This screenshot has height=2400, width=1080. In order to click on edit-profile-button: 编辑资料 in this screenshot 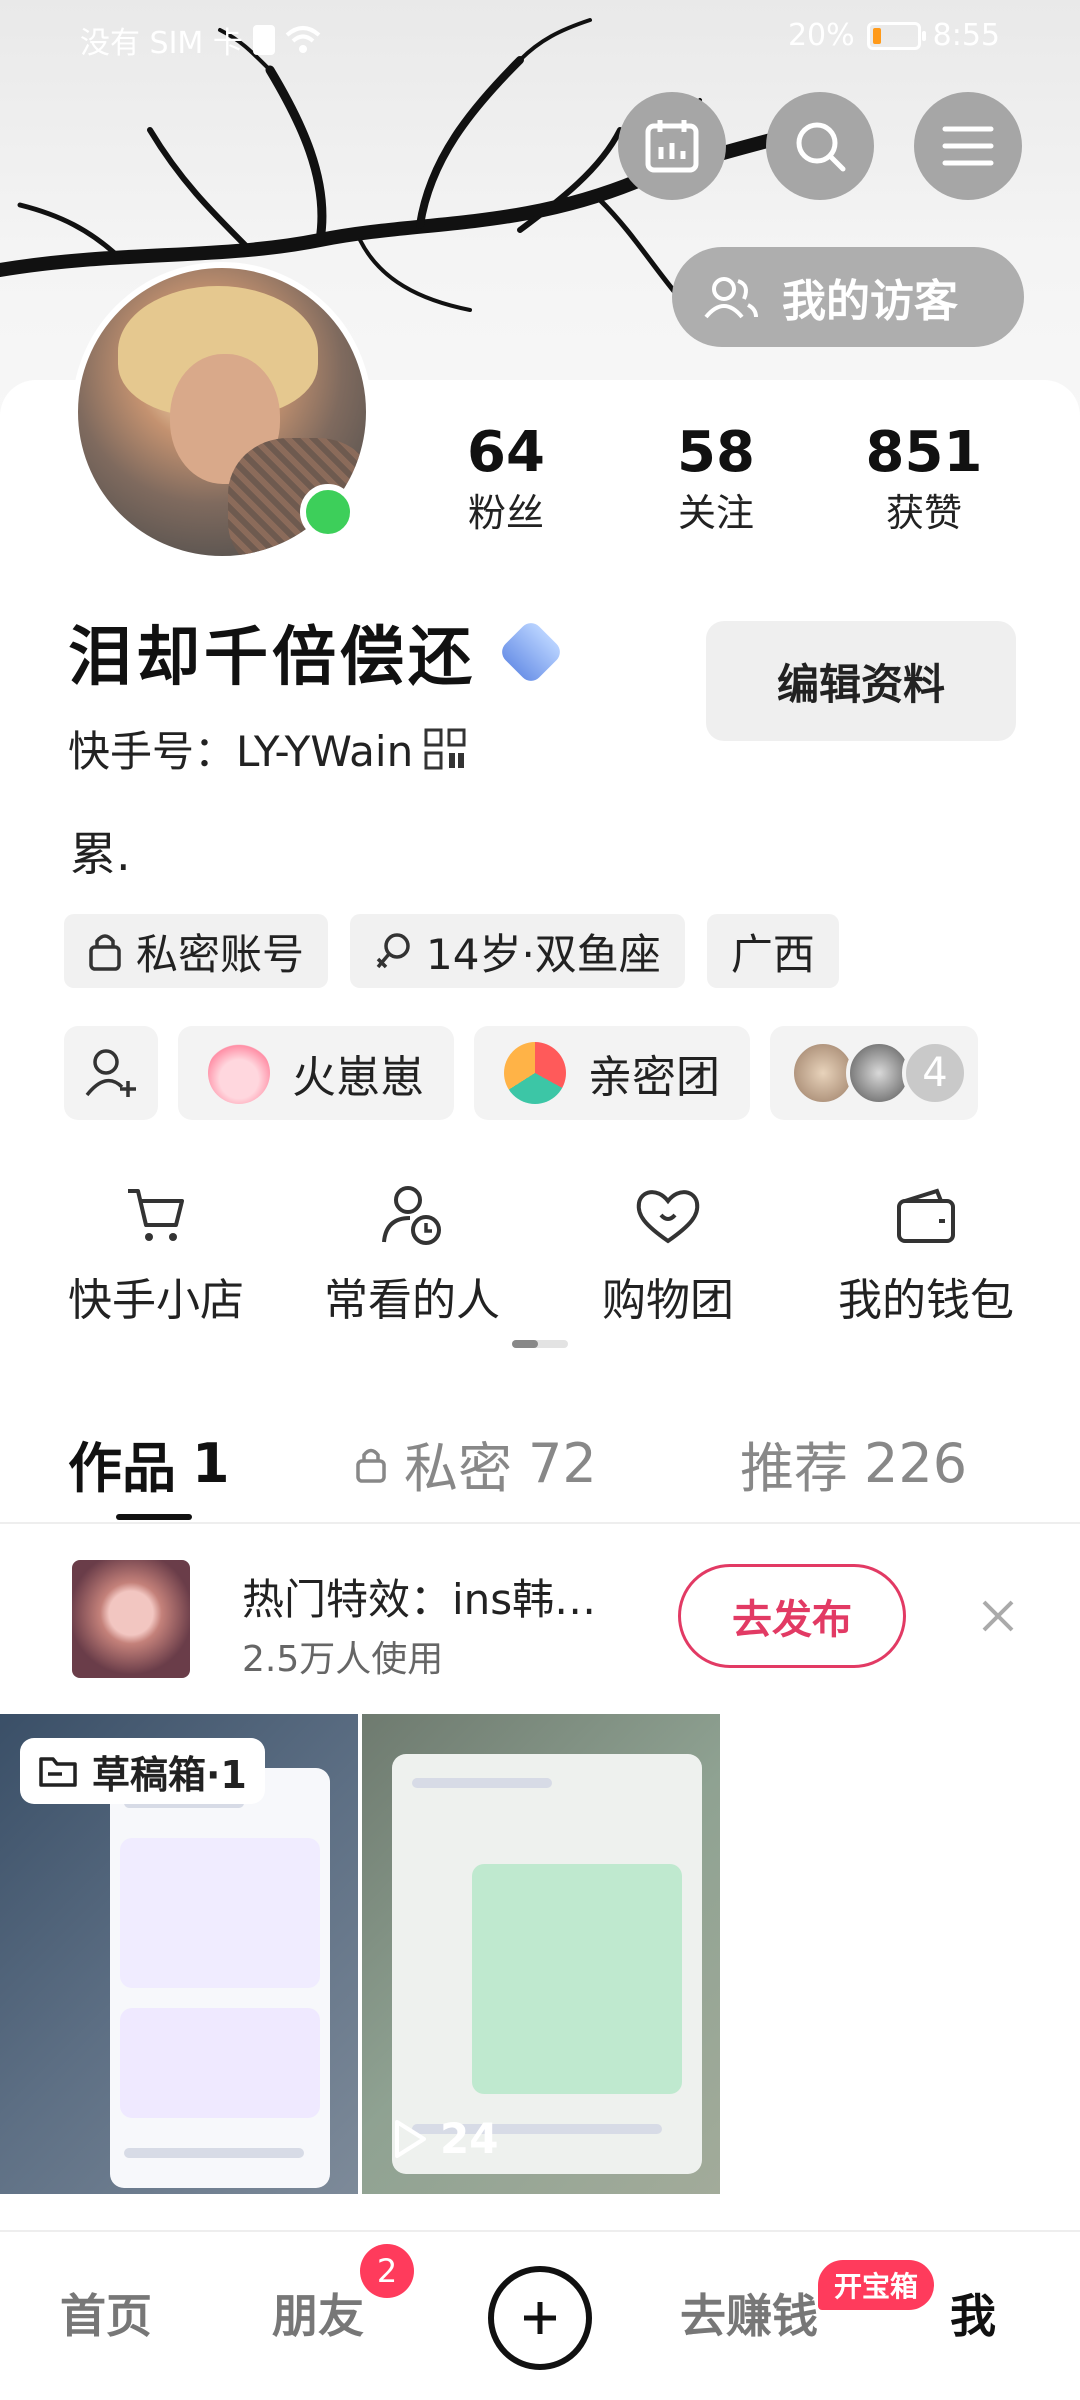, I will do `click(861, 681)`.